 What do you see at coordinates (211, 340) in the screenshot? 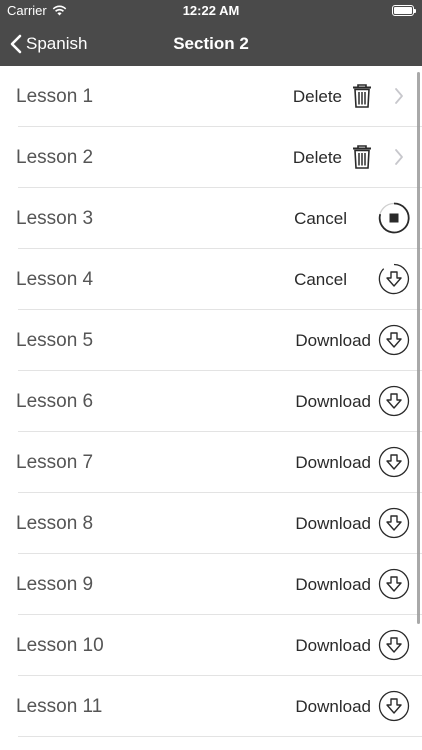
I see `list-item: Lesson 5 Download` at bounding box center [211, 340].